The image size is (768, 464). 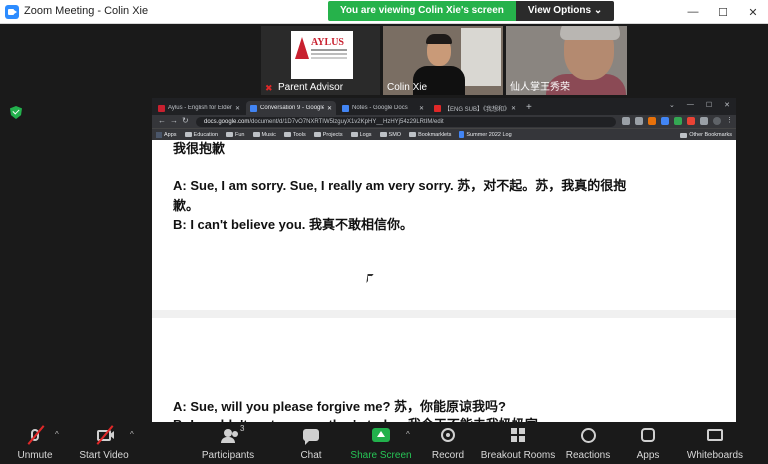 What do you see at coordinates (159, 134) in the screenshot?
I see `apps-grid-icon` at bounding box center [159, 134].